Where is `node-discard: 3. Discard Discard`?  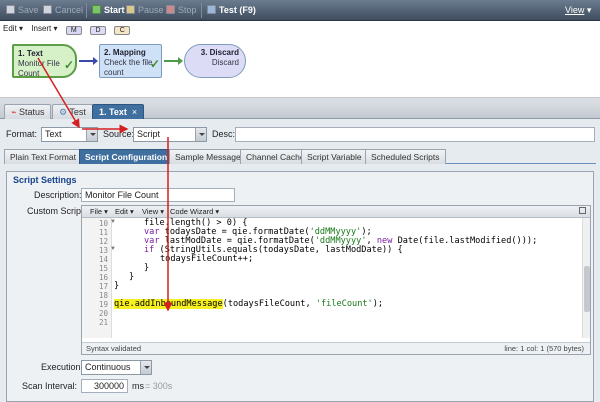 node-discard: 3. Discard Discard is located at coordinates (215, 61).